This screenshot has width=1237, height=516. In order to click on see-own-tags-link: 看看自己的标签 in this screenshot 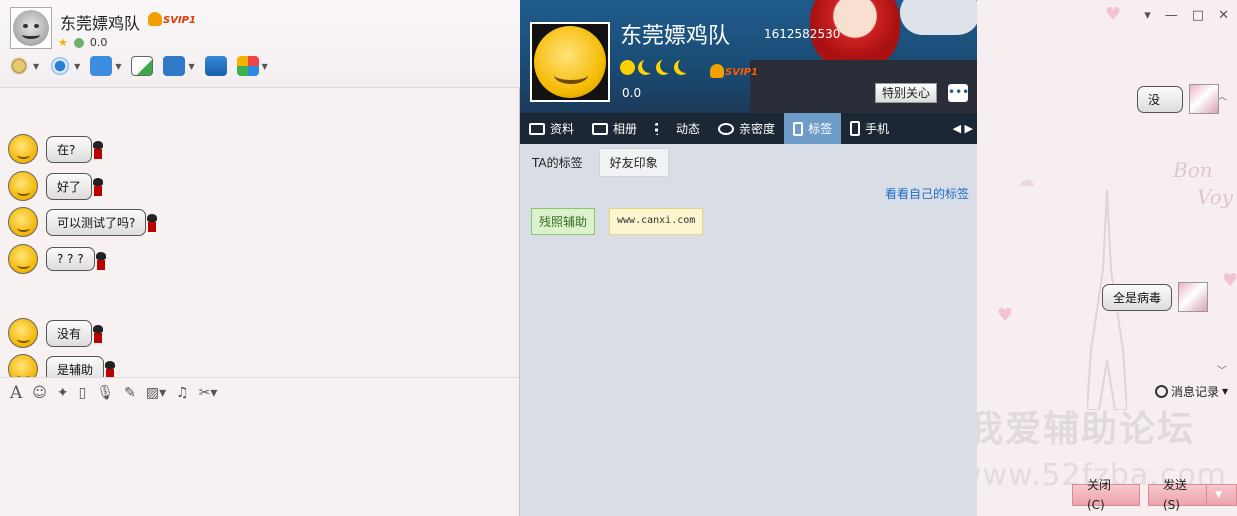, I will do `click(927, 193)`.